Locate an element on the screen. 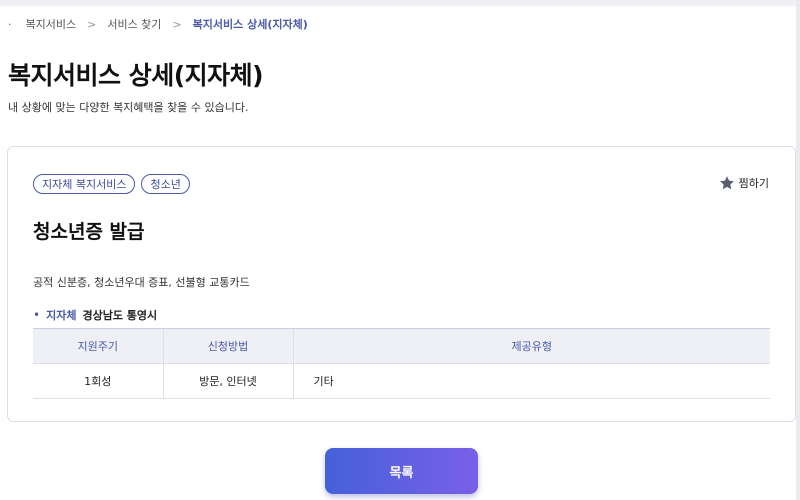  favorite-label: 찜하기 is located at coordinates (753, 183).